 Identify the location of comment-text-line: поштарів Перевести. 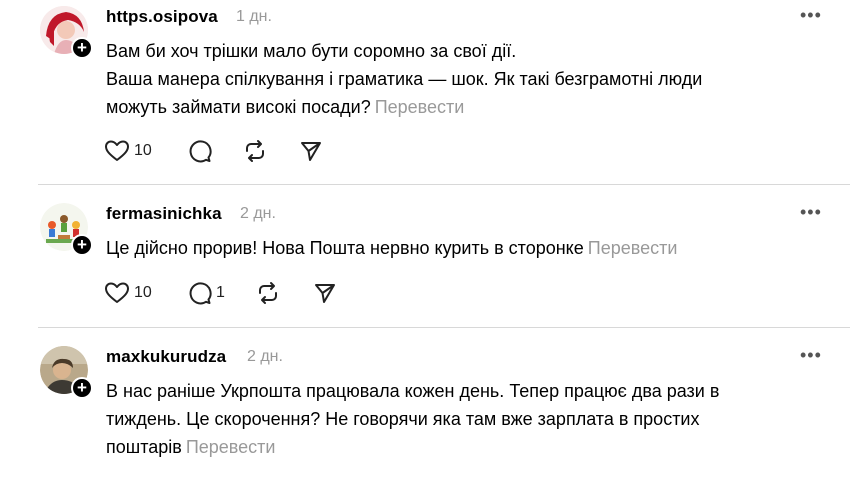
(451, 447).